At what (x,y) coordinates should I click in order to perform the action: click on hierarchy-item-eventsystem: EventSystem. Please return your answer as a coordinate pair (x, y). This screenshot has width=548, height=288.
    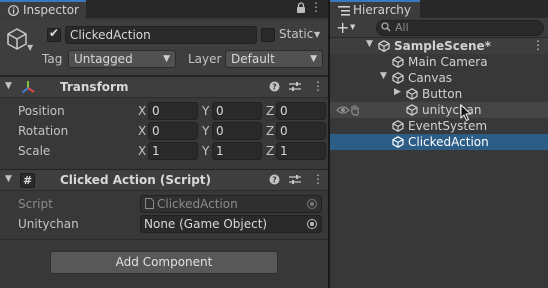
    Looking at the image, I should click on (439, 126).